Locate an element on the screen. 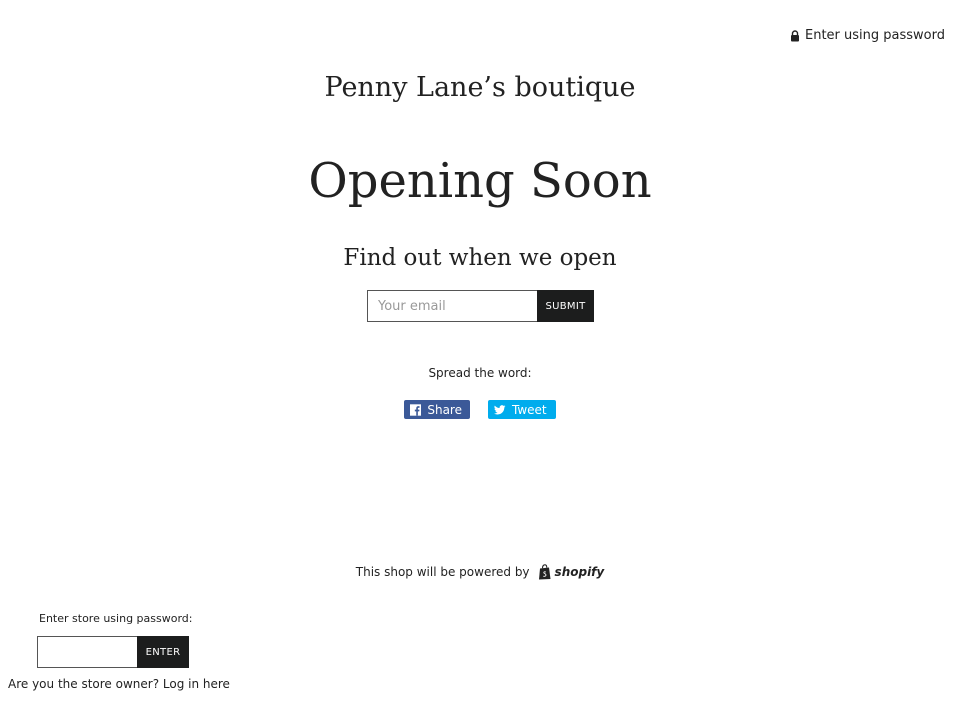 This screenshot has height=727, width=960. enter-button: ENTER is located at coordinates (163, 652).